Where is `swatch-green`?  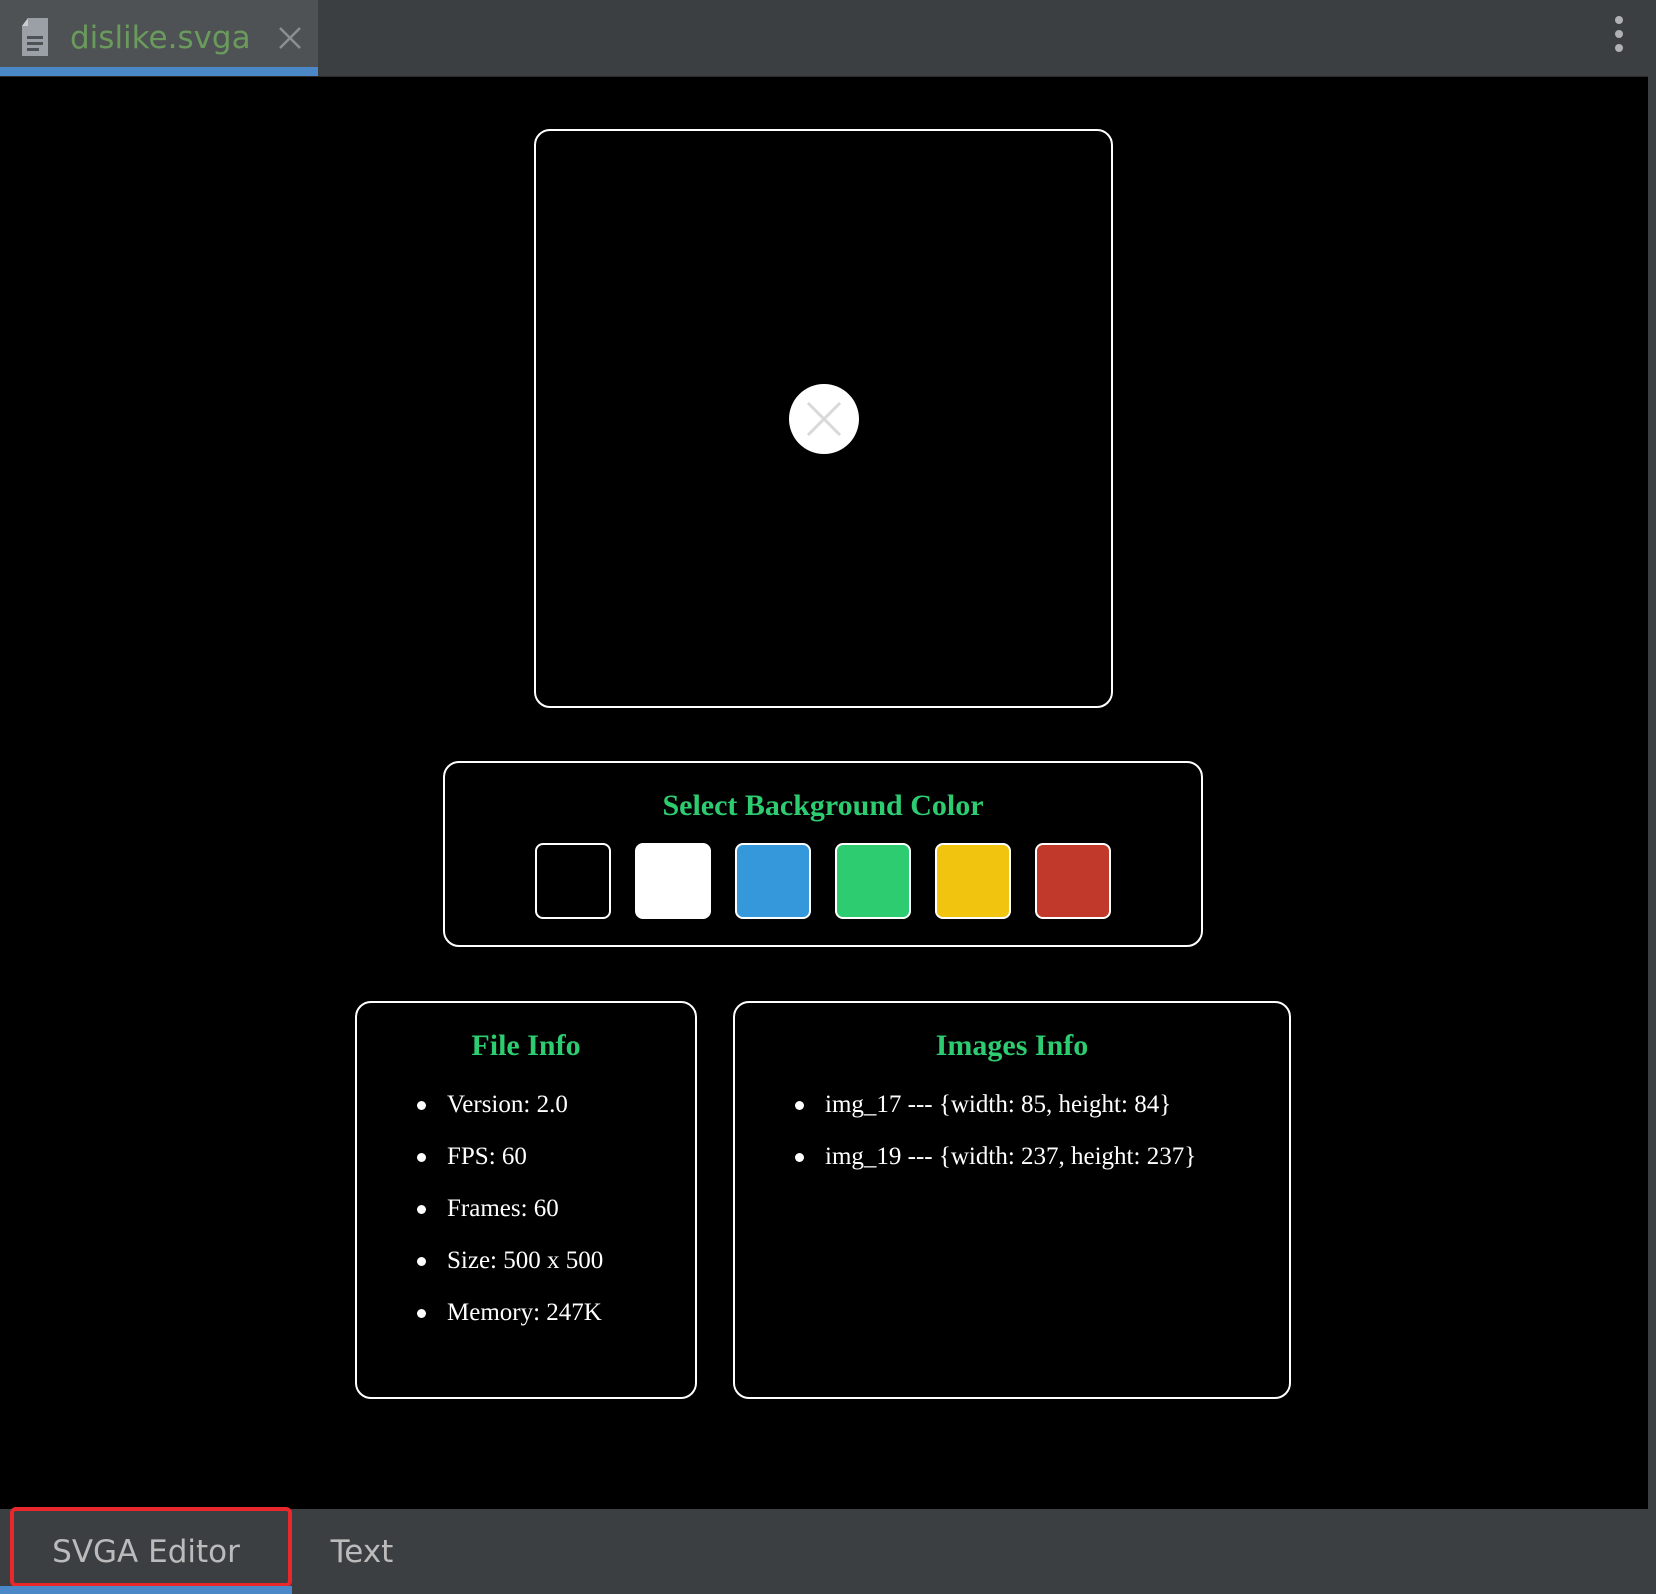 swatch-green is located at coordinates (873, 881).